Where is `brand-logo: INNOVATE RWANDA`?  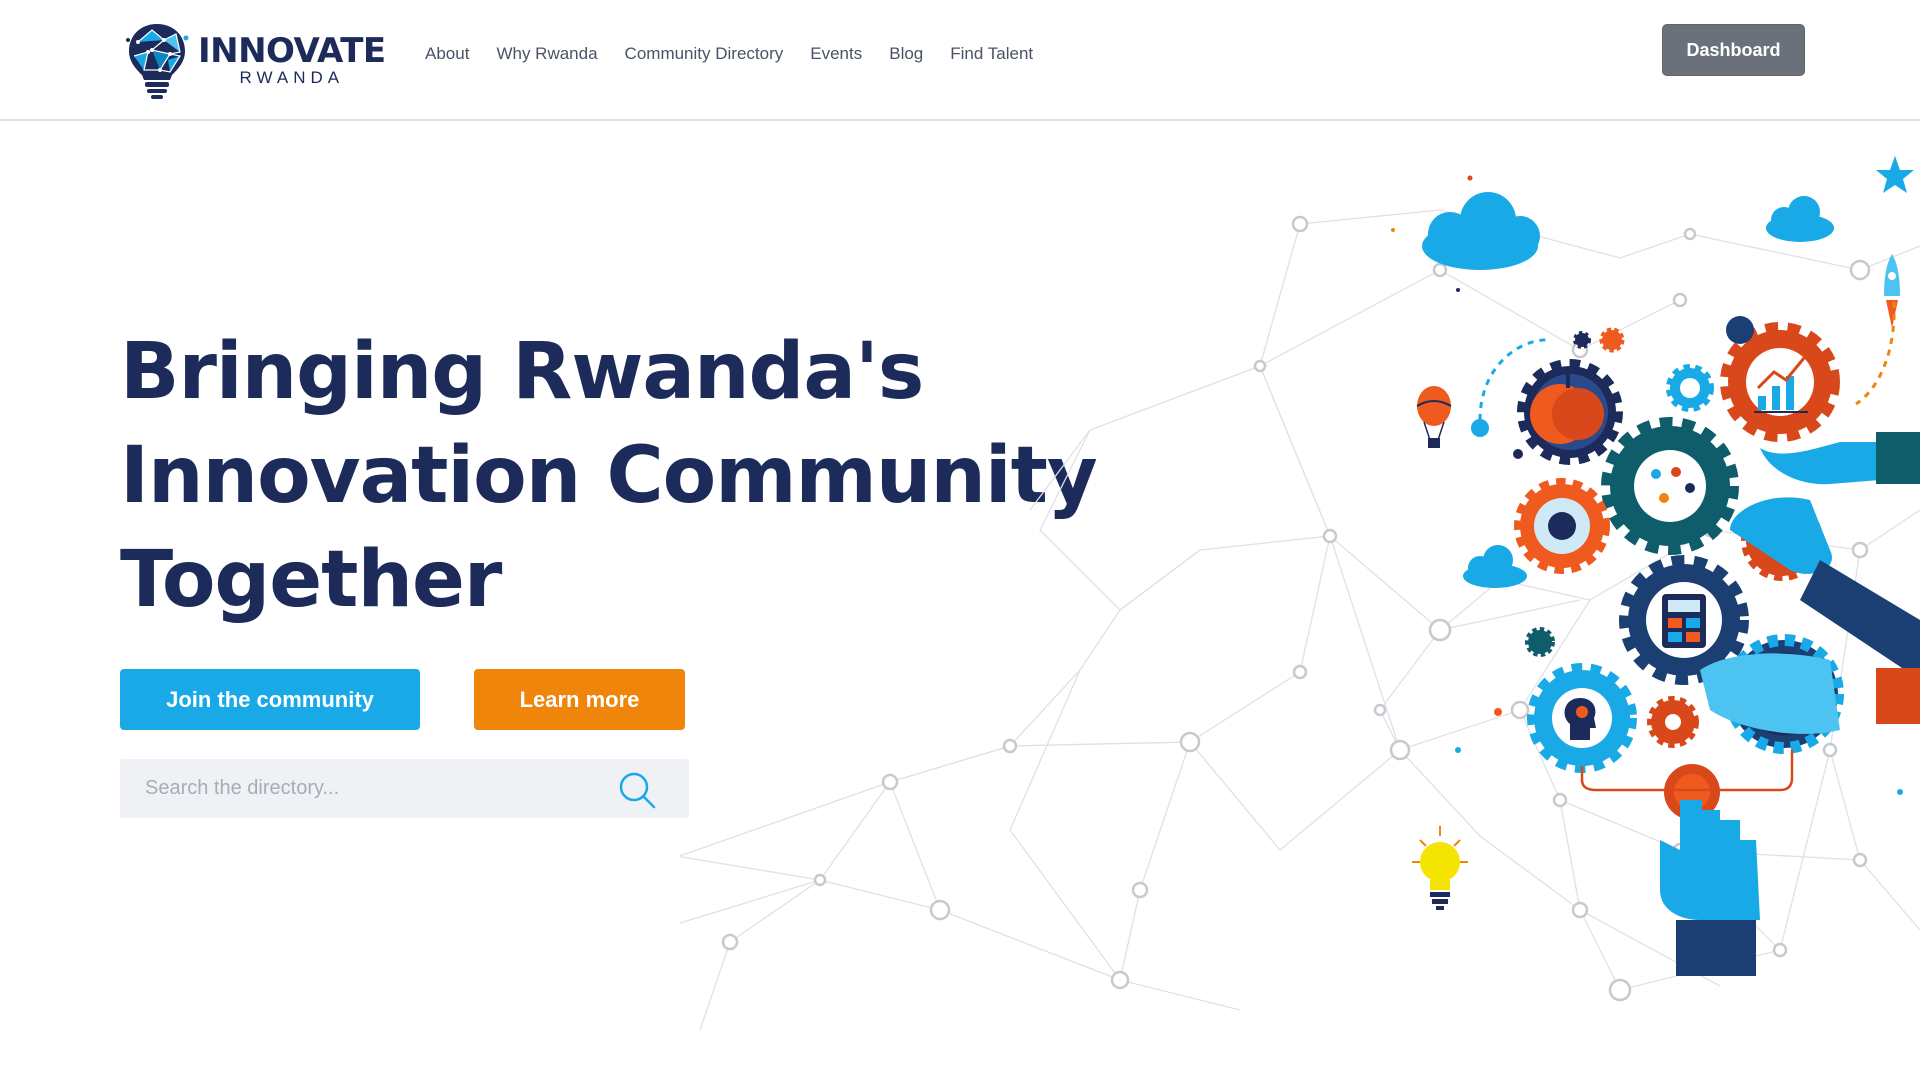 brand-logo: INNOVATE RWANDA is located at coordinates (255, 60).